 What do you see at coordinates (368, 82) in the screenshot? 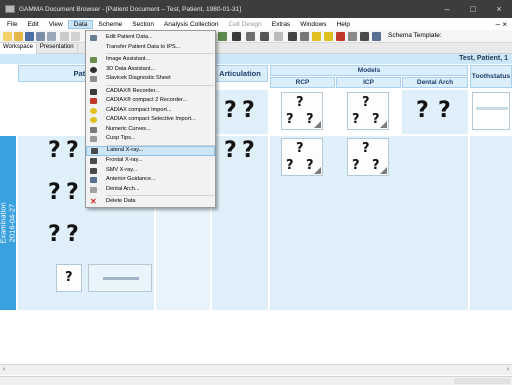
I see `column-header-icp: ICP` at bounding box center [368, 82].